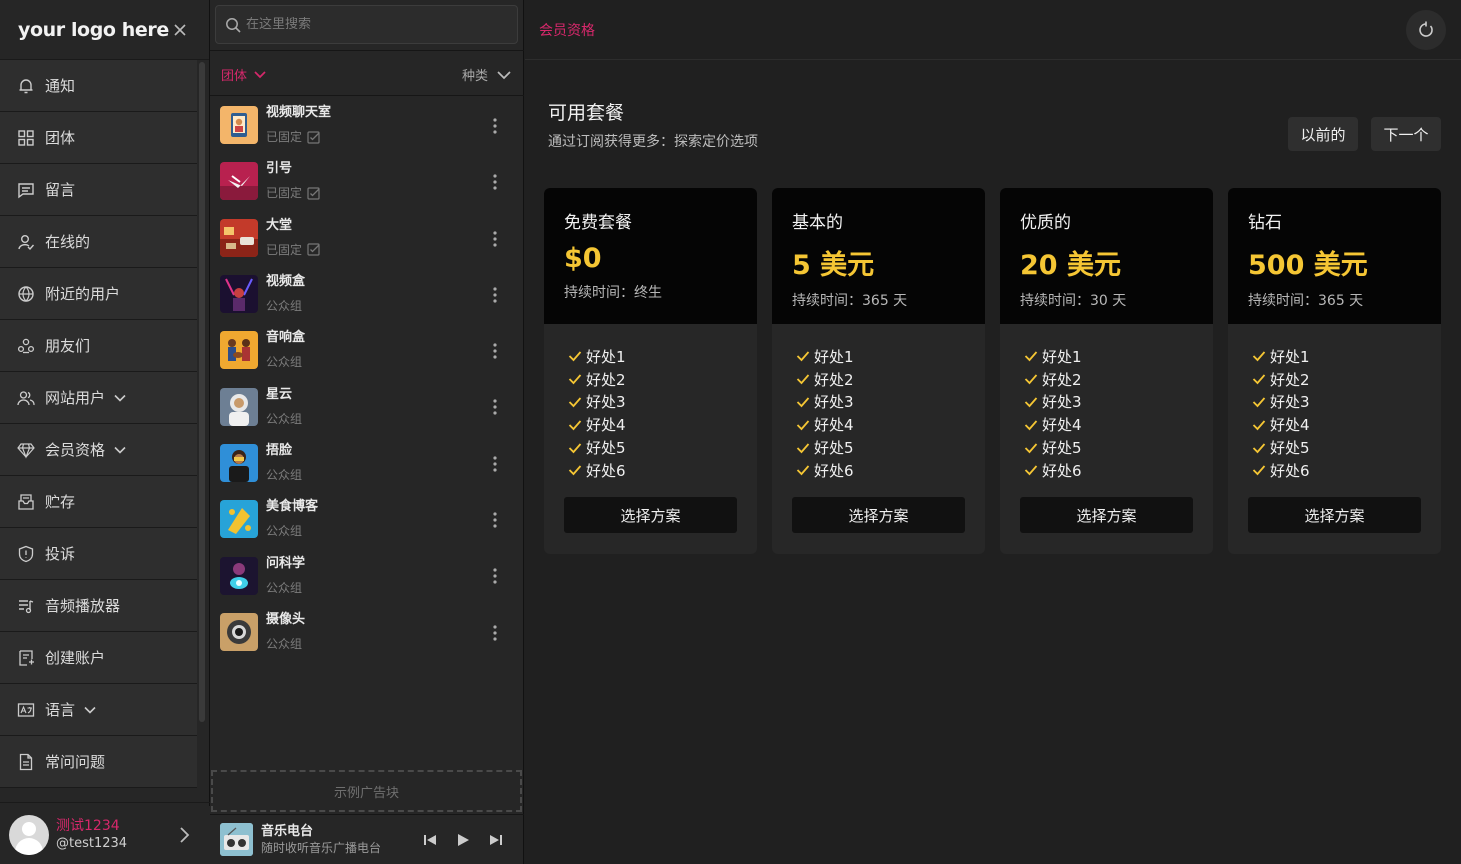 The image size is (1461, 864). Describe the element at coordinates (367, 463) in the screenshot. I see `list-item: 捂脸 公众组` at that location.